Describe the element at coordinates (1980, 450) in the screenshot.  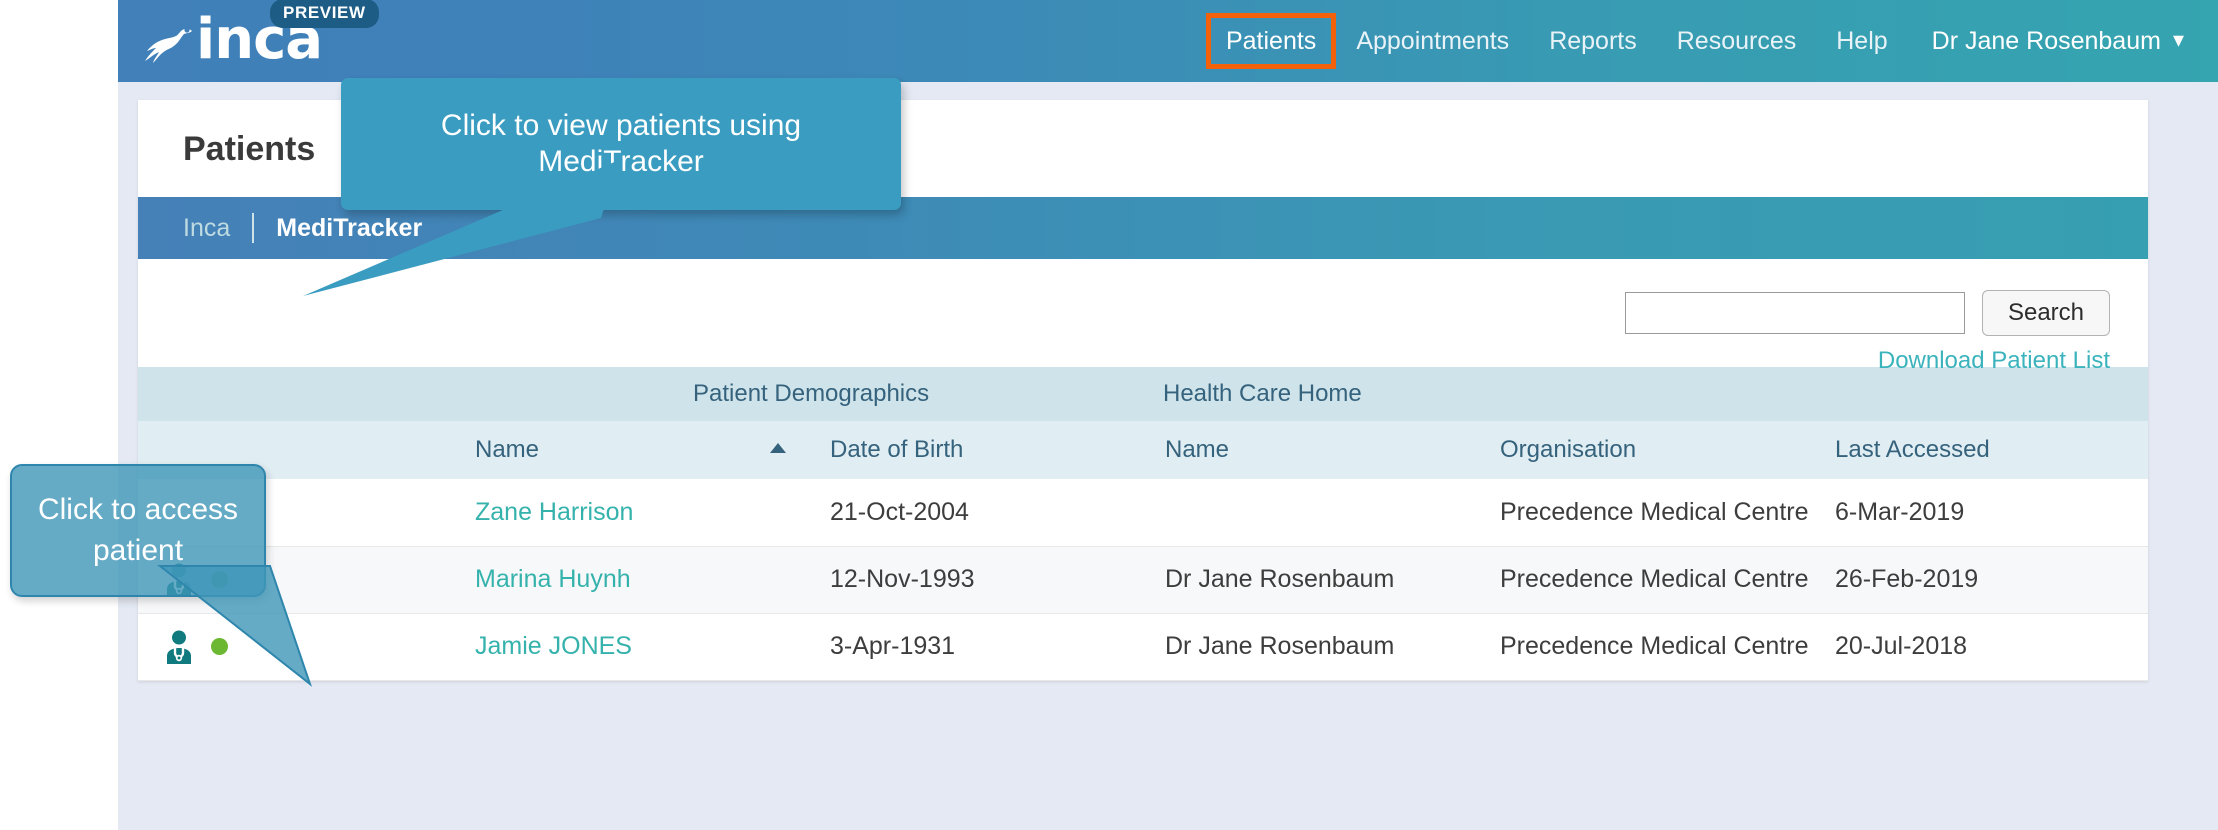
I see `column-header-last-accessed: Last Accessed` at that location.